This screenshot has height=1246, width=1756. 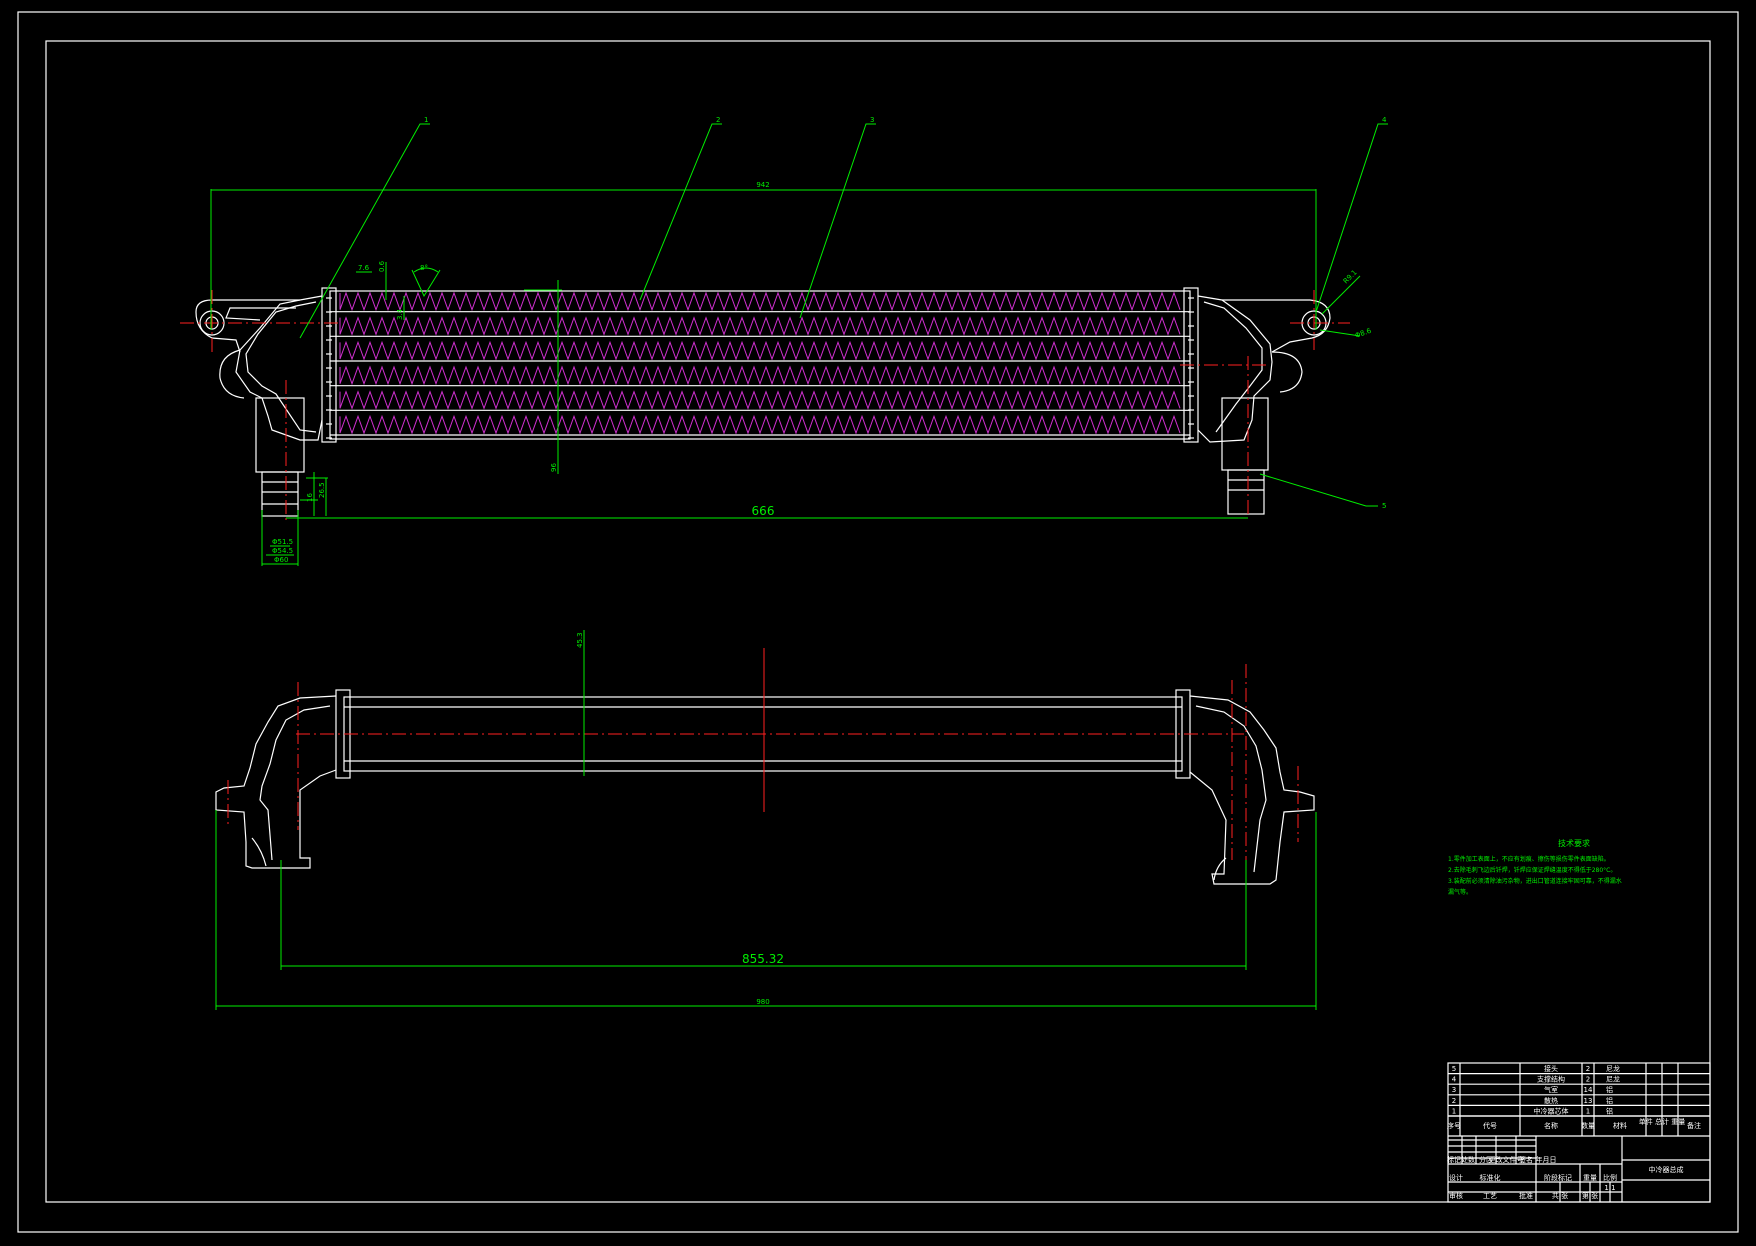 What do you see at coordinates (762, 1002) in the screenshot?
I see `dim-overall-bottom: 980` at bounding box center [762, 1002].